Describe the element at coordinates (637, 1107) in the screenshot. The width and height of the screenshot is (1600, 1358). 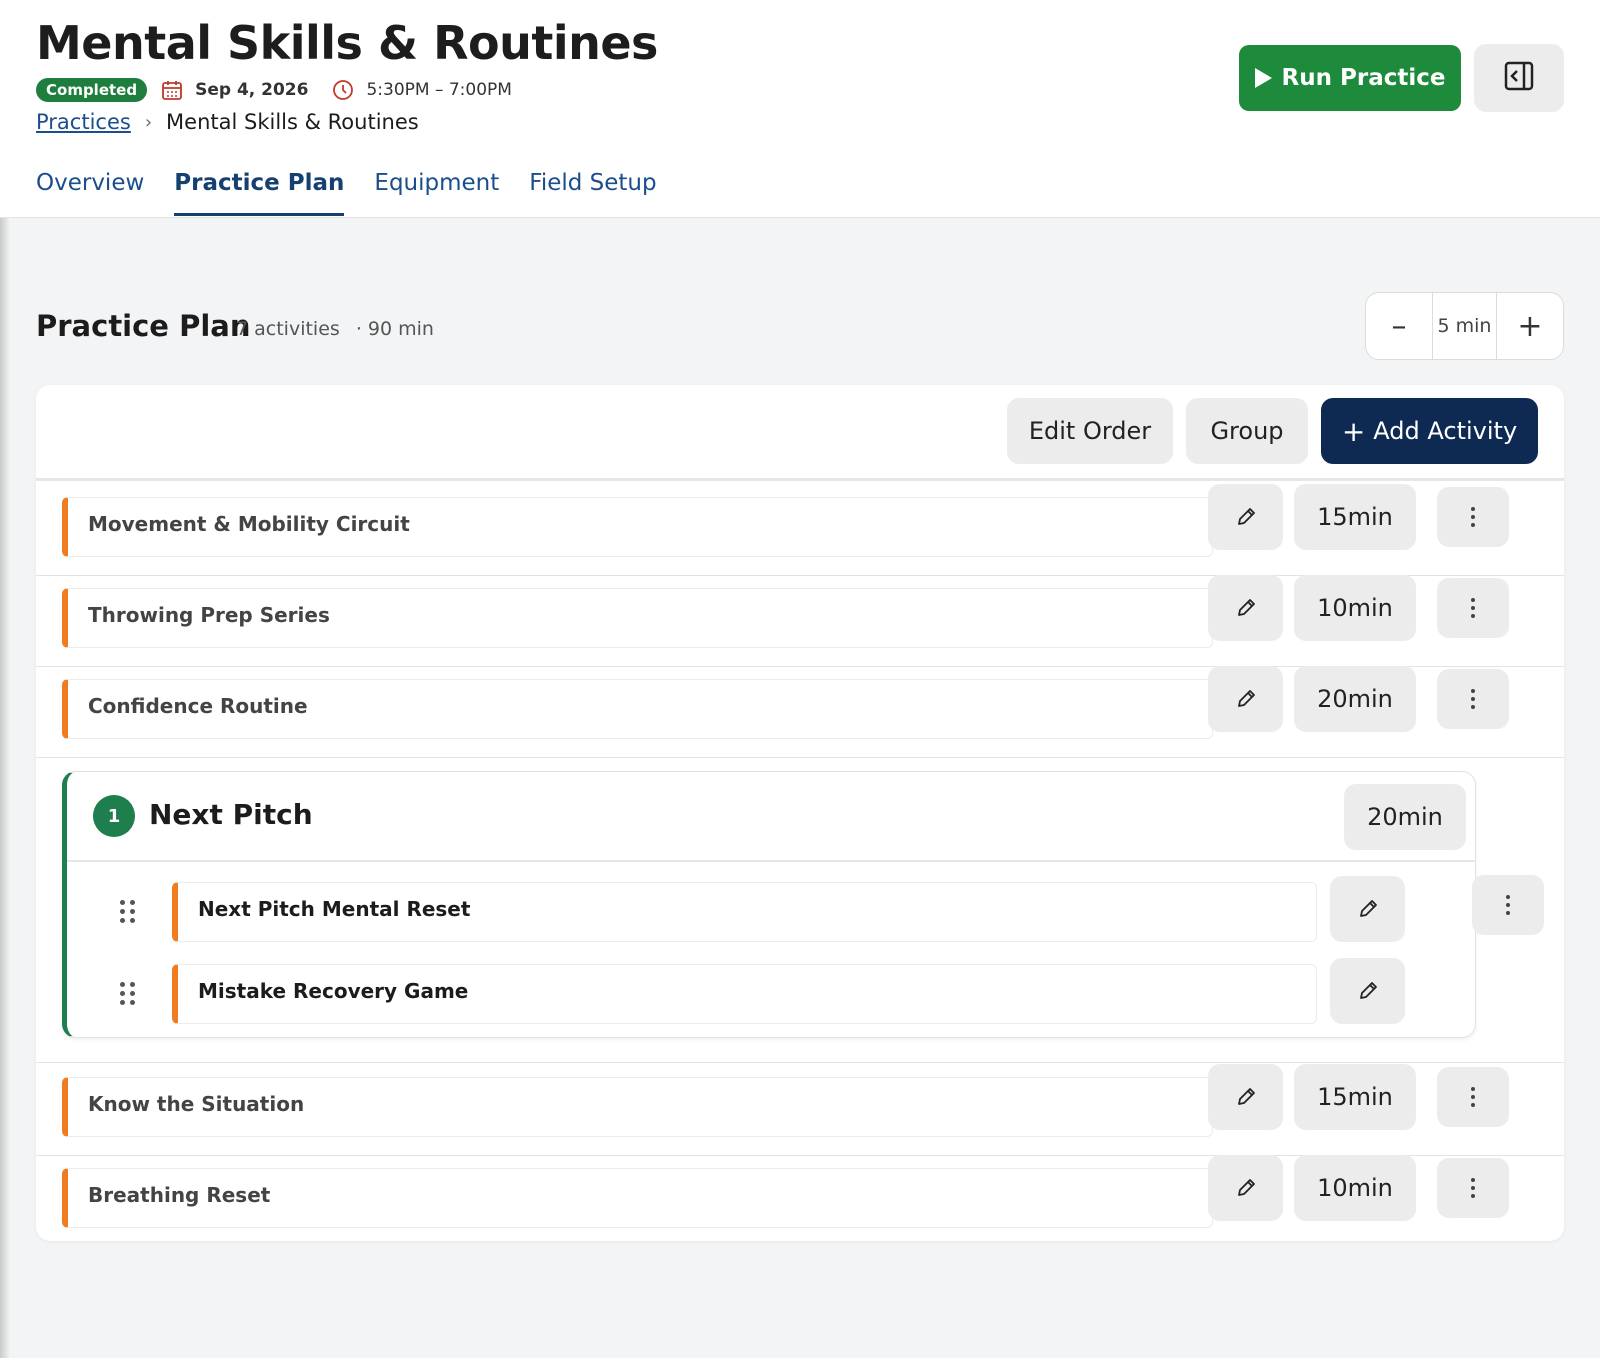
I see `activity-name: Know the Situation` at that location.